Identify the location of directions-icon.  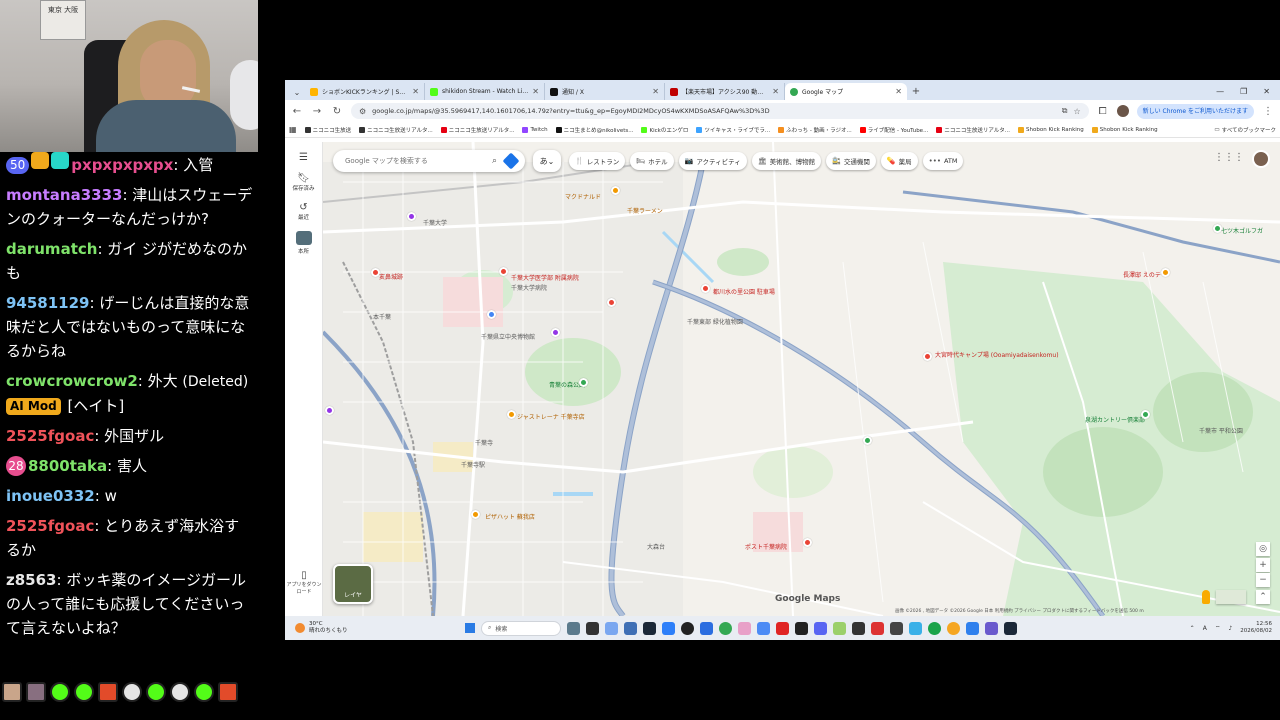
(511, 161).